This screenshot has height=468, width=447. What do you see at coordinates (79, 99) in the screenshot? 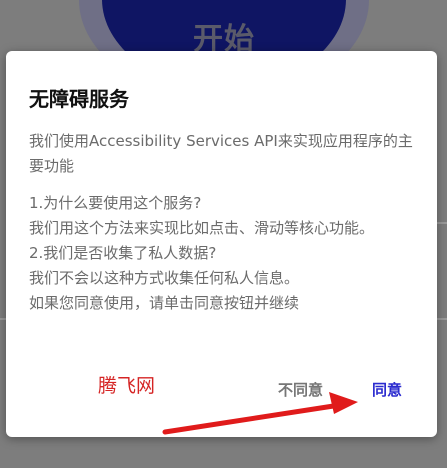
I see `dialog-title: 无障碍服务` at bounding box center [79, 99].